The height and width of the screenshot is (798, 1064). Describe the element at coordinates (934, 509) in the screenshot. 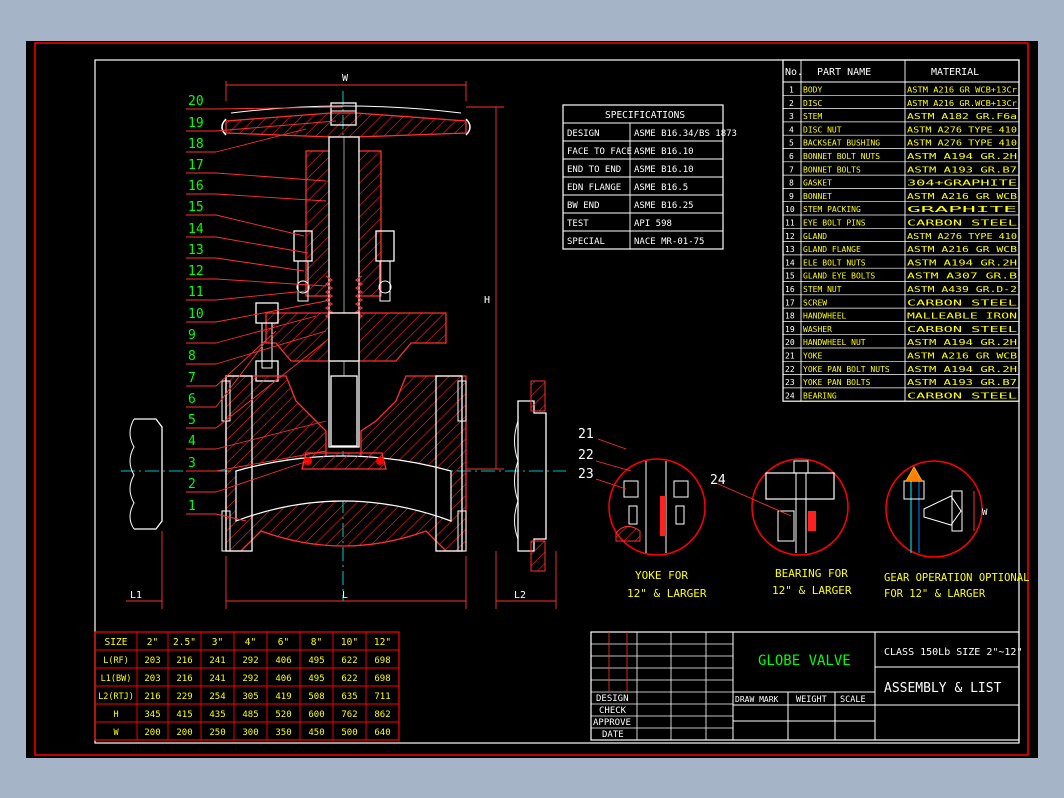

I see `gear-detail-circle` at that location.